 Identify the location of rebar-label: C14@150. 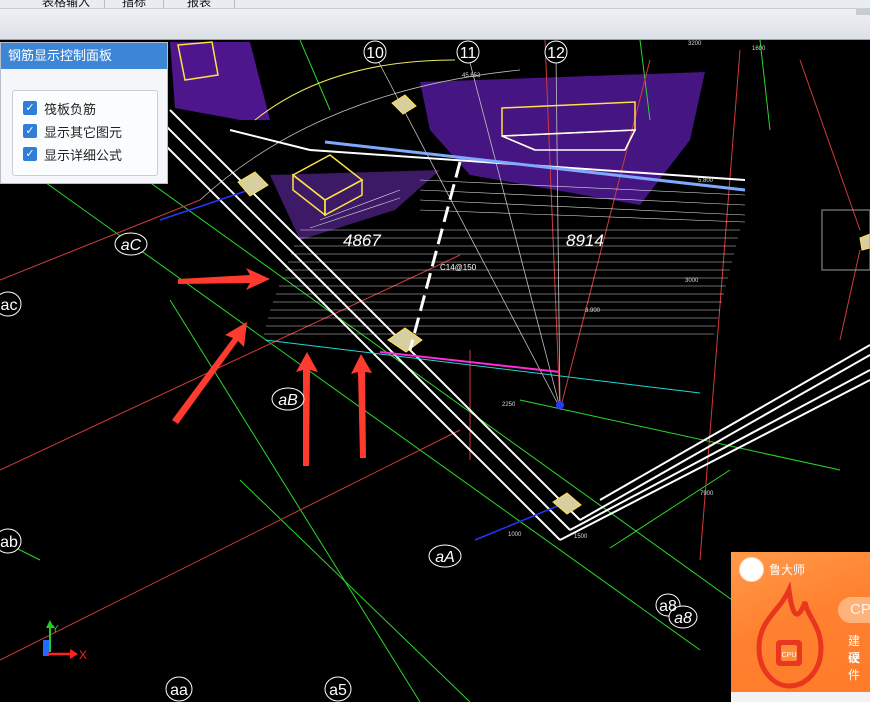
(458, 267).